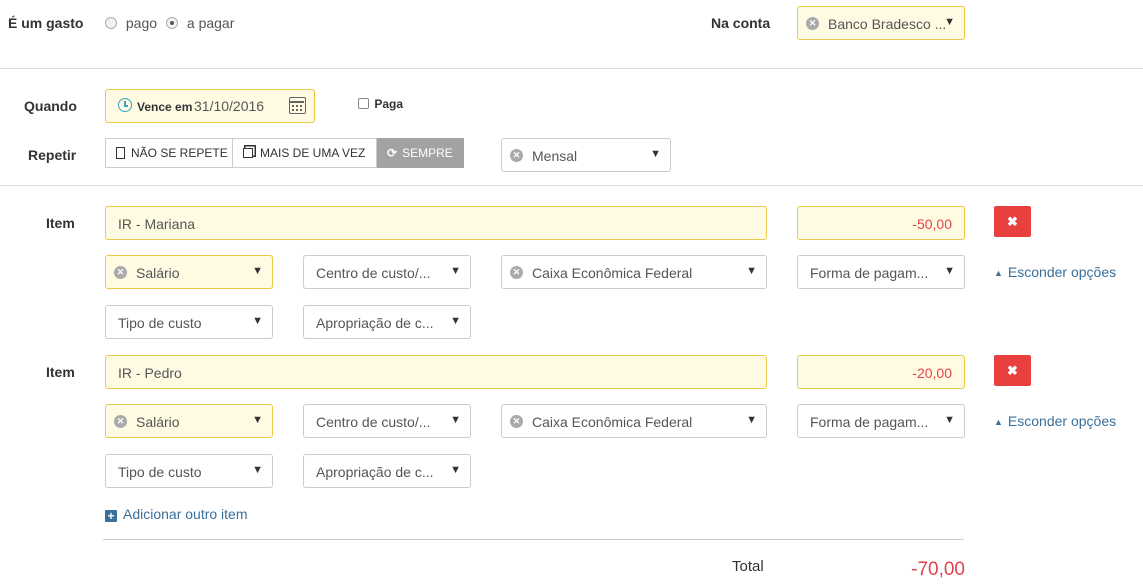  What do you see at coordinates (586, 155) in the screenshot?
I see `frequency-select: ✕ Mensal ▼` at bounding box center [586, 155].